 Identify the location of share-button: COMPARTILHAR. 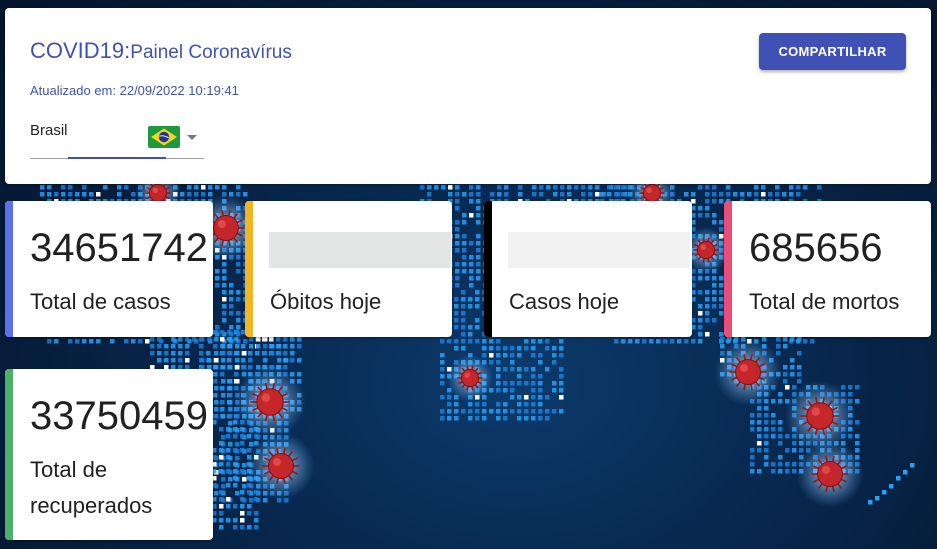
(832, 51).